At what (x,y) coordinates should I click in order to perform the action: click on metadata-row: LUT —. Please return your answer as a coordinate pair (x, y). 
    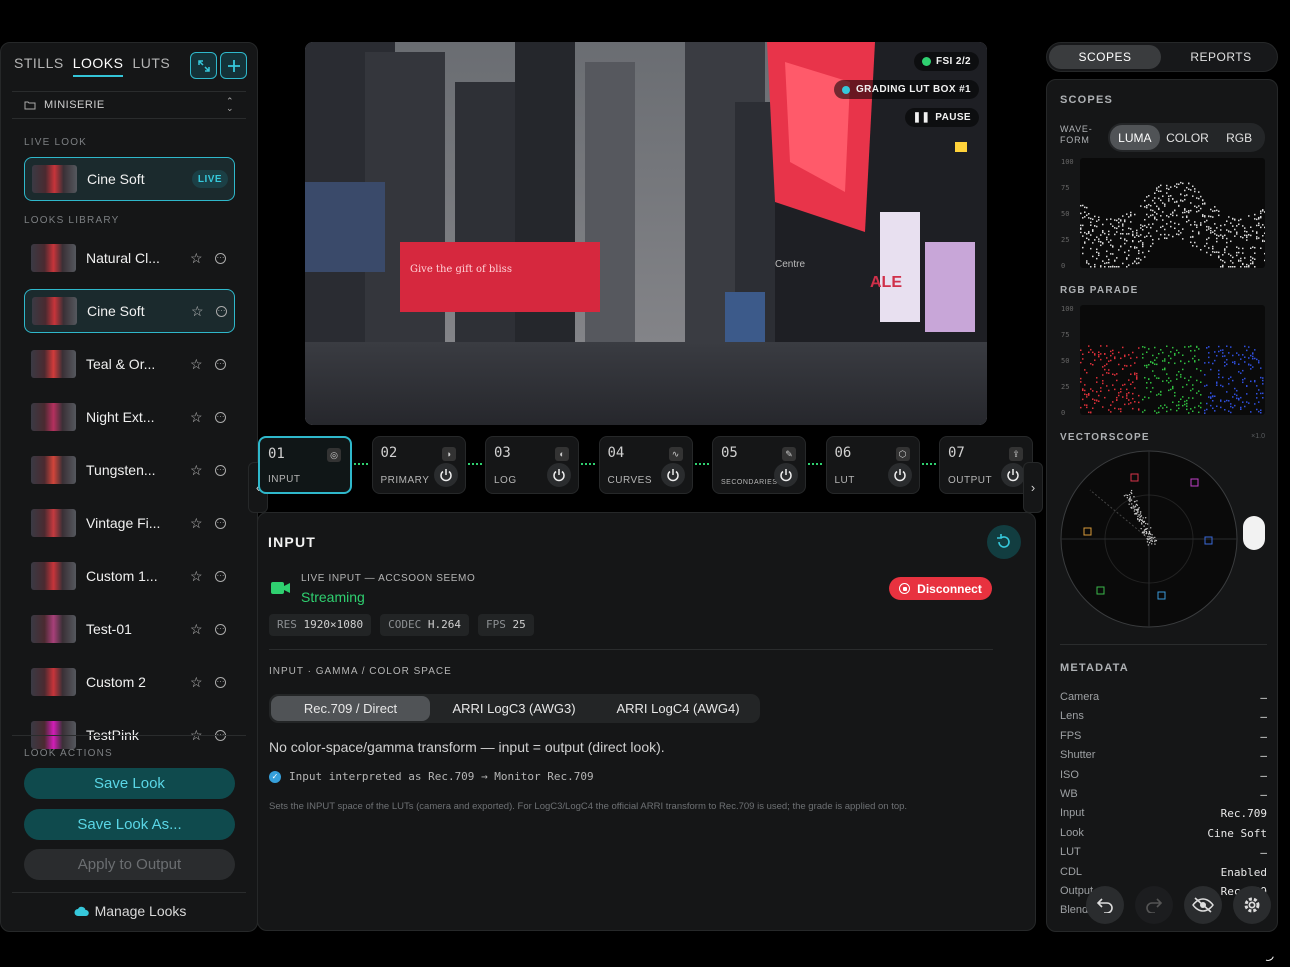
    Looking at the image, I should click on (1163, 852).